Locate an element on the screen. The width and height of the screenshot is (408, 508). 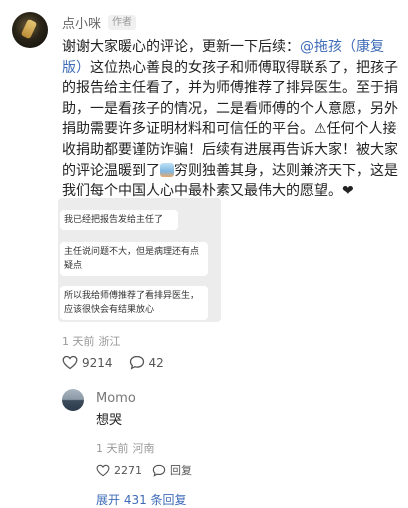
expand-replies-link: 展开 431 条回复 is located at coordinates (141, 500).